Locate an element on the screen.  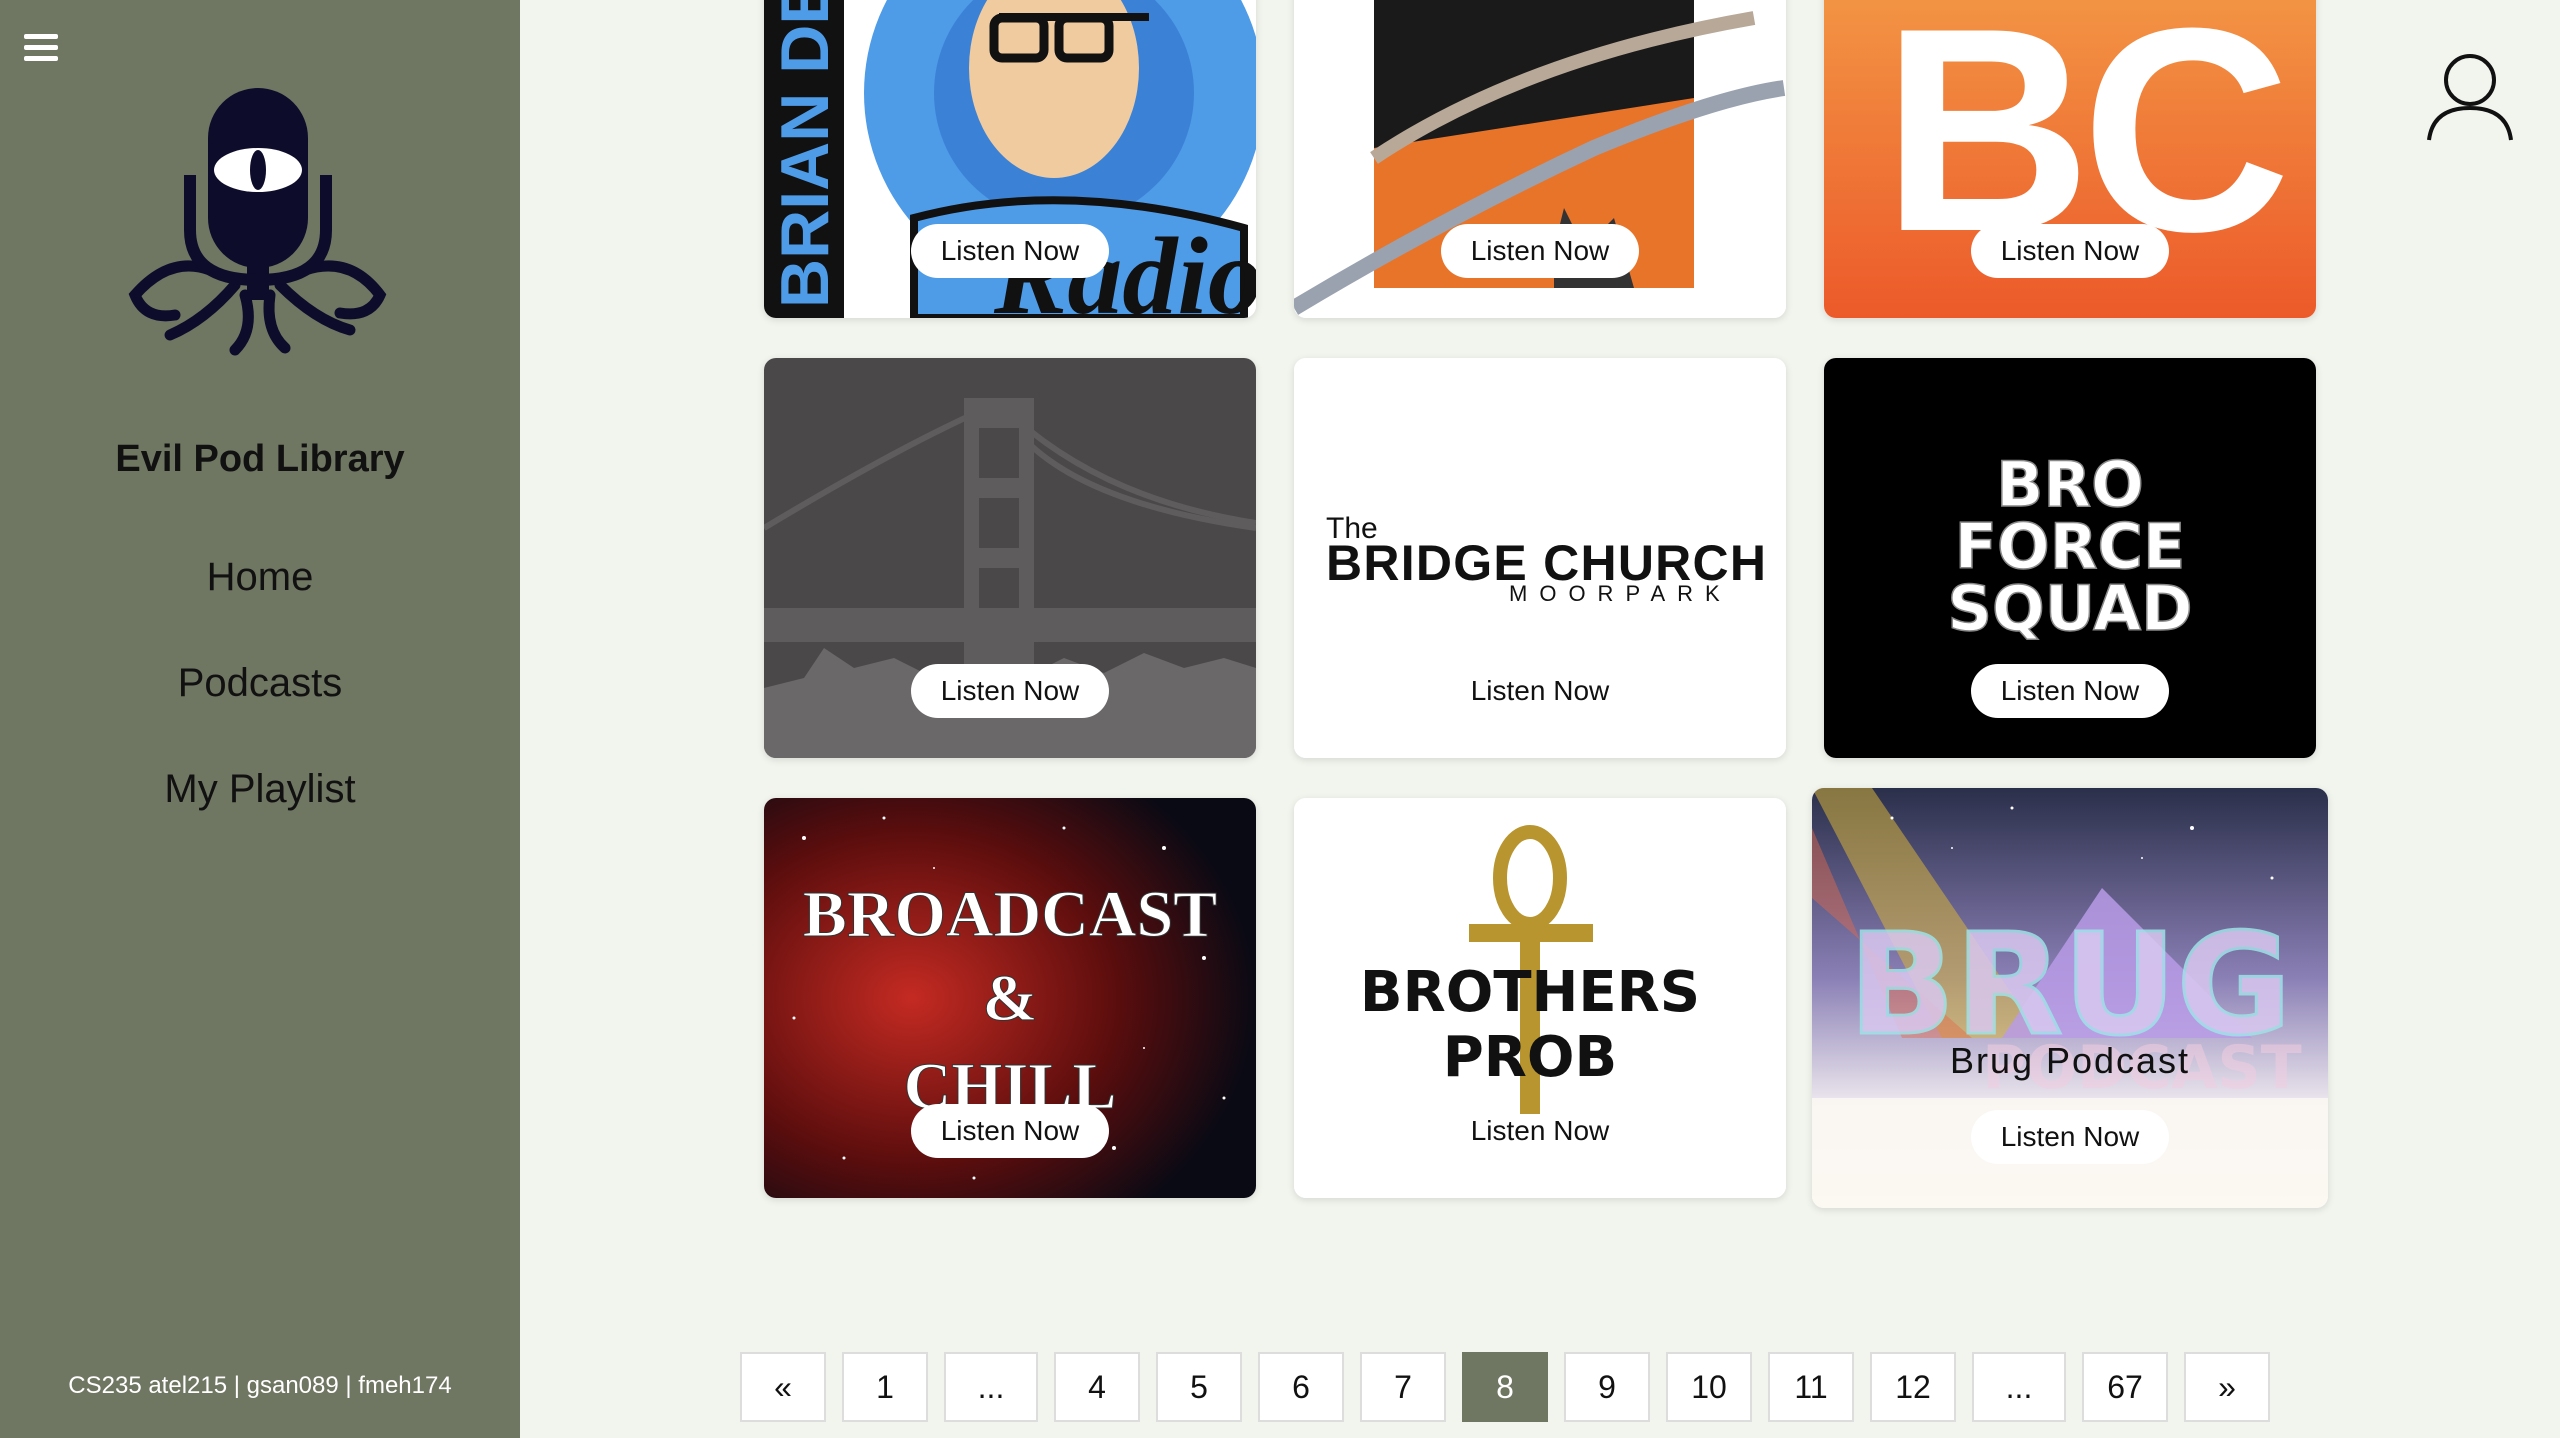
podcast-title: Brug Podcast is located at coordinates (2070, 1060).